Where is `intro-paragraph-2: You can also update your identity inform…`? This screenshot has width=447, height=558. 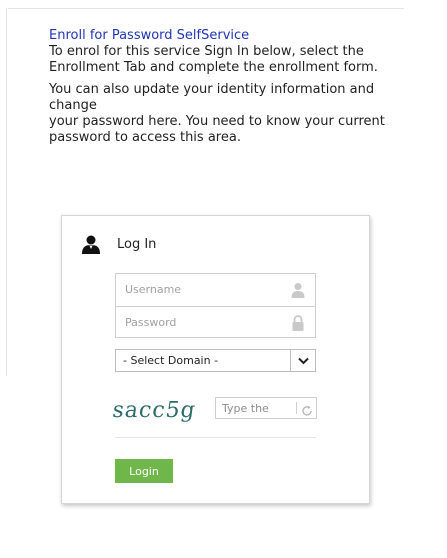 intro-paragraph-2: You can also update your identity inform… is located at coordinates (229, 114).